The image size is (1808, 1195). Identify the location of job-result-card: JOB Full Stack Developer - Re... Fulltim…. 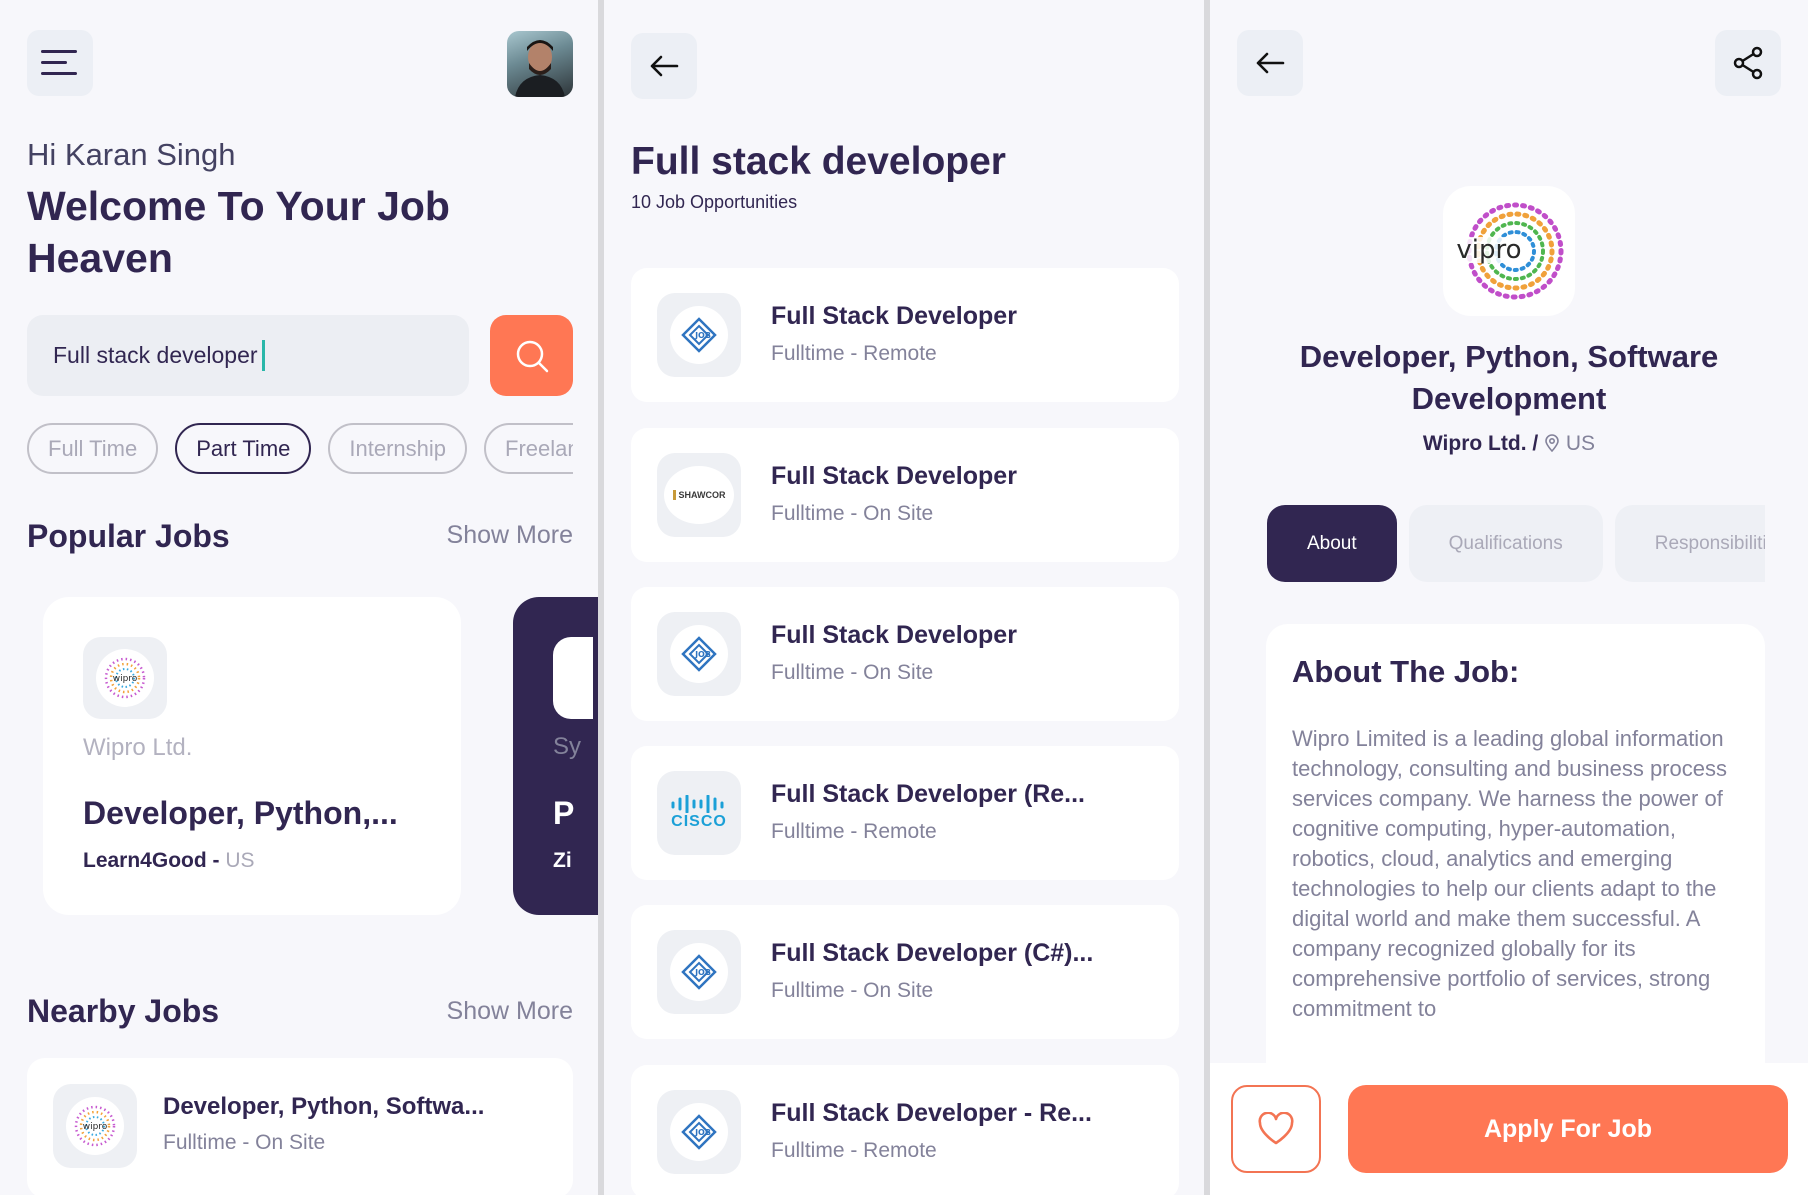
(905, 1130).